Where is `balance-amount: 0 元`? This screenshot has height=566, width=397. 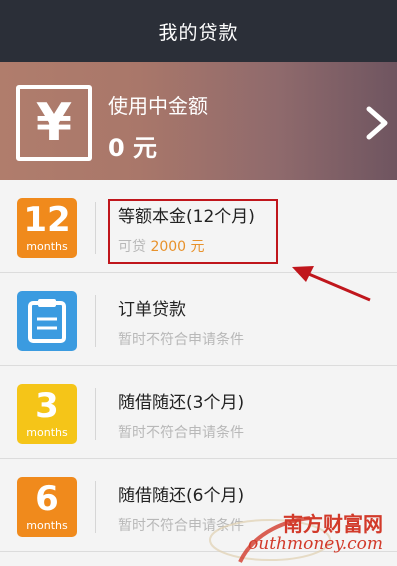 balance-amount: 0 元 is located at coordinates (133, 148).